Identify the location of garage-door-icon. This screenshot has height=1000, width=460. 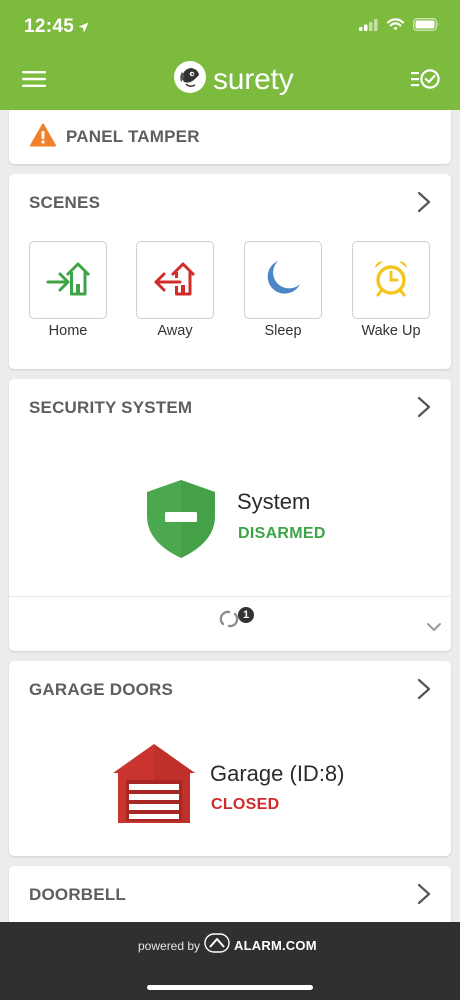
(154, 786).